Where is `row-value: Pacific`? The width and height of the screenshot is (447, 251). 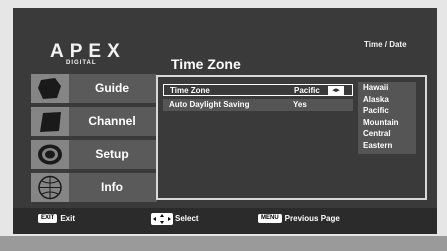 row-value: Pacific is located at coordinates (307, 90).